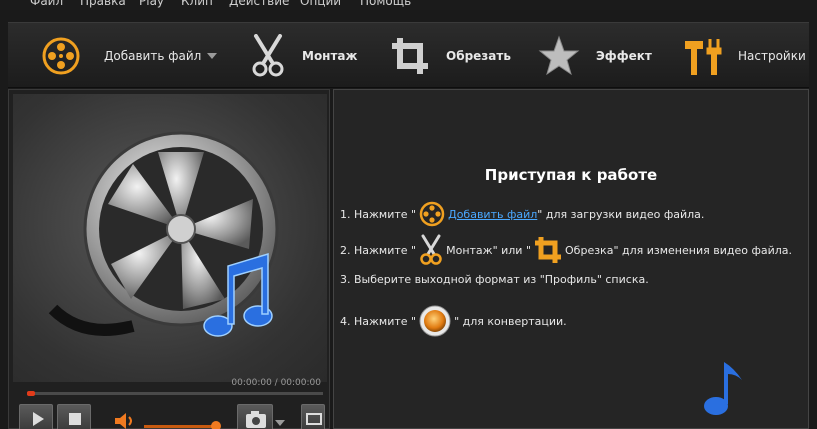 This screenshot has height=429, width=817. What do you see at coordinates (151, 4) in the screenshot?
I see `menu-play: Play` at bounding box center [151, 4].